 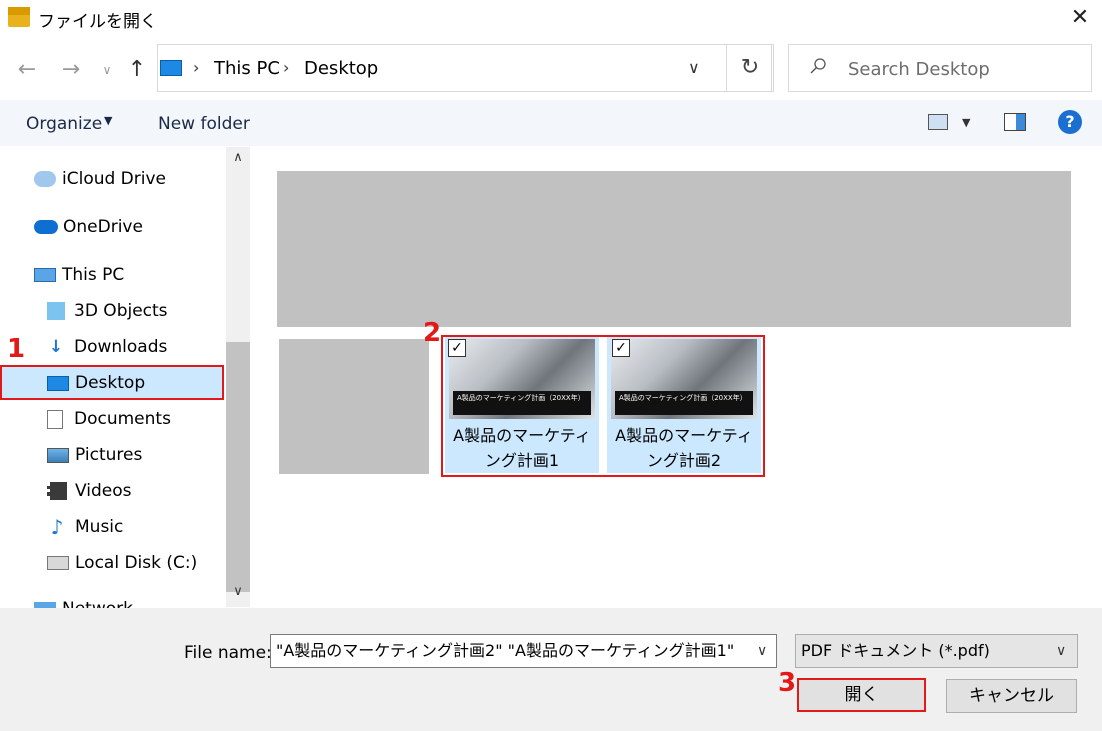 What do you see at coordinates (58, 455) in the screenshot?
I see `picture-icon` at bounding box center [58, 455].